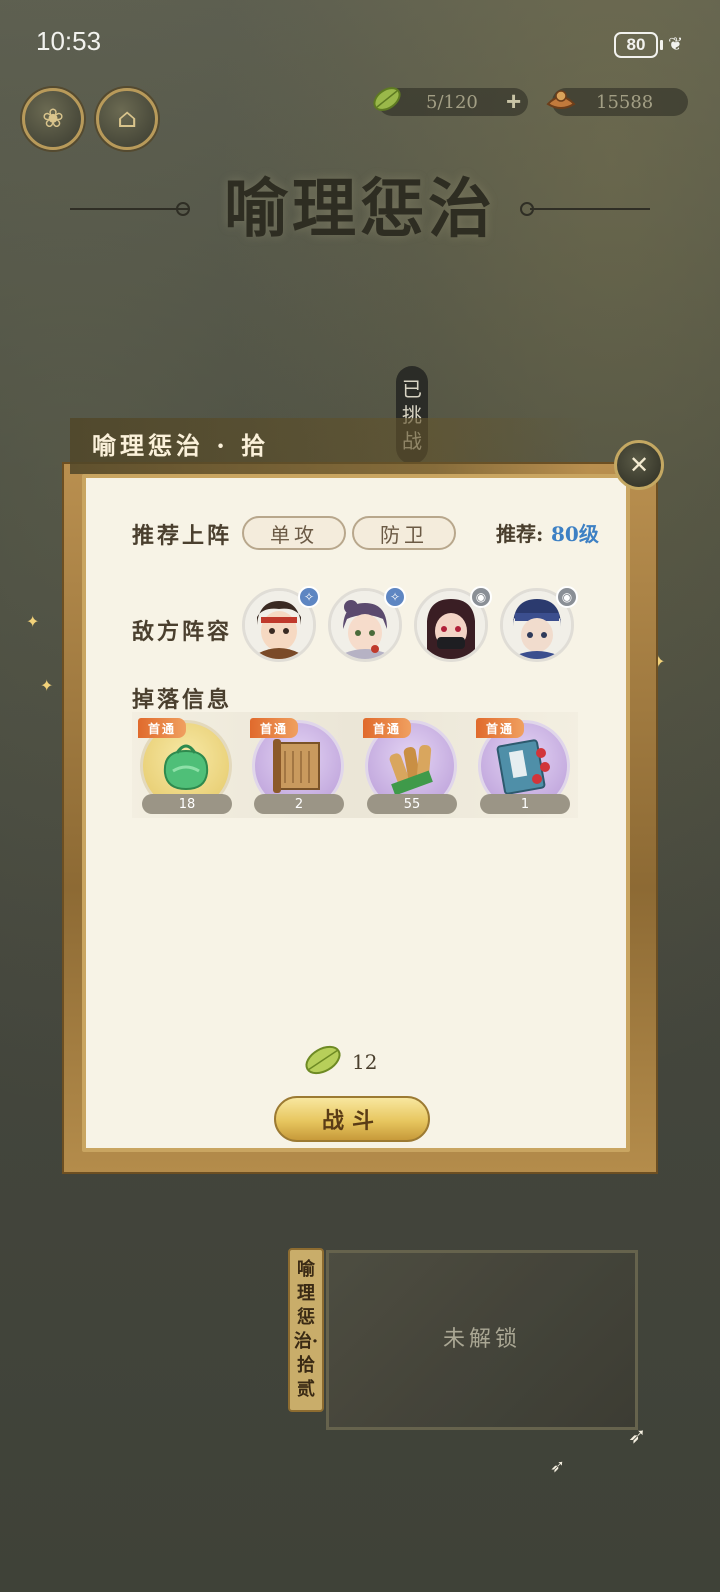 The height and width of the screenshot is (1592, 720). What do you see at coordinates (306, 1330) in the screenshot?
I see `next-level-tag: 喻理惩治·拾贰` at bounding box center [306, 1330].